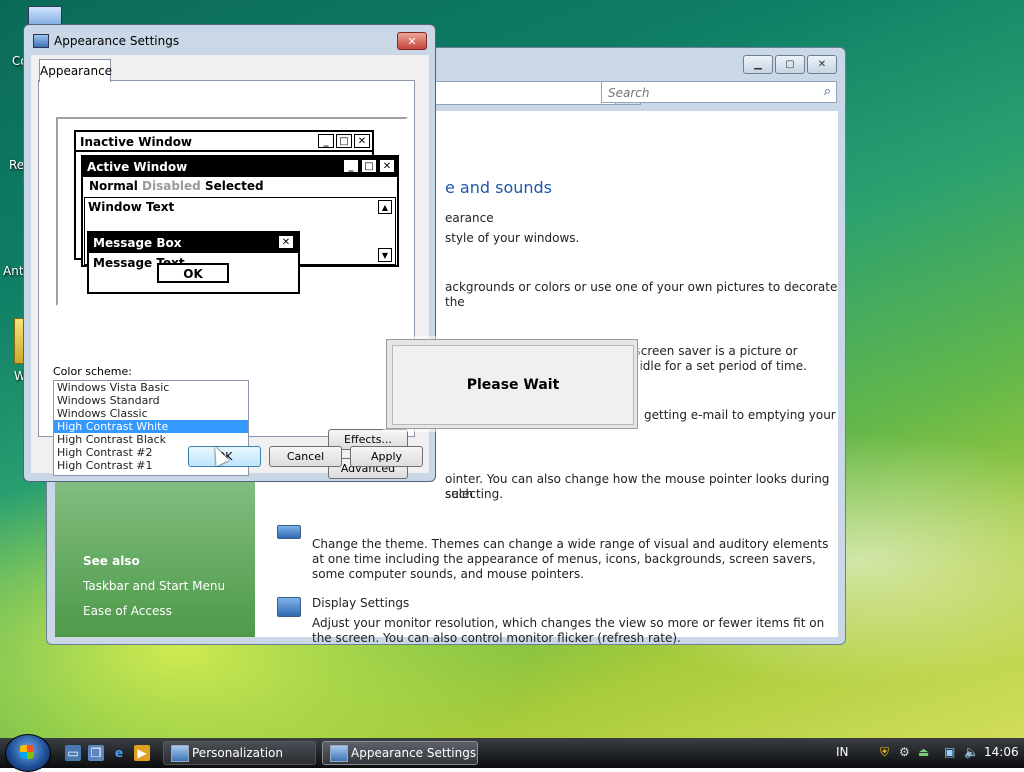  I want to click on close-button: ✕, so click(822, 64).